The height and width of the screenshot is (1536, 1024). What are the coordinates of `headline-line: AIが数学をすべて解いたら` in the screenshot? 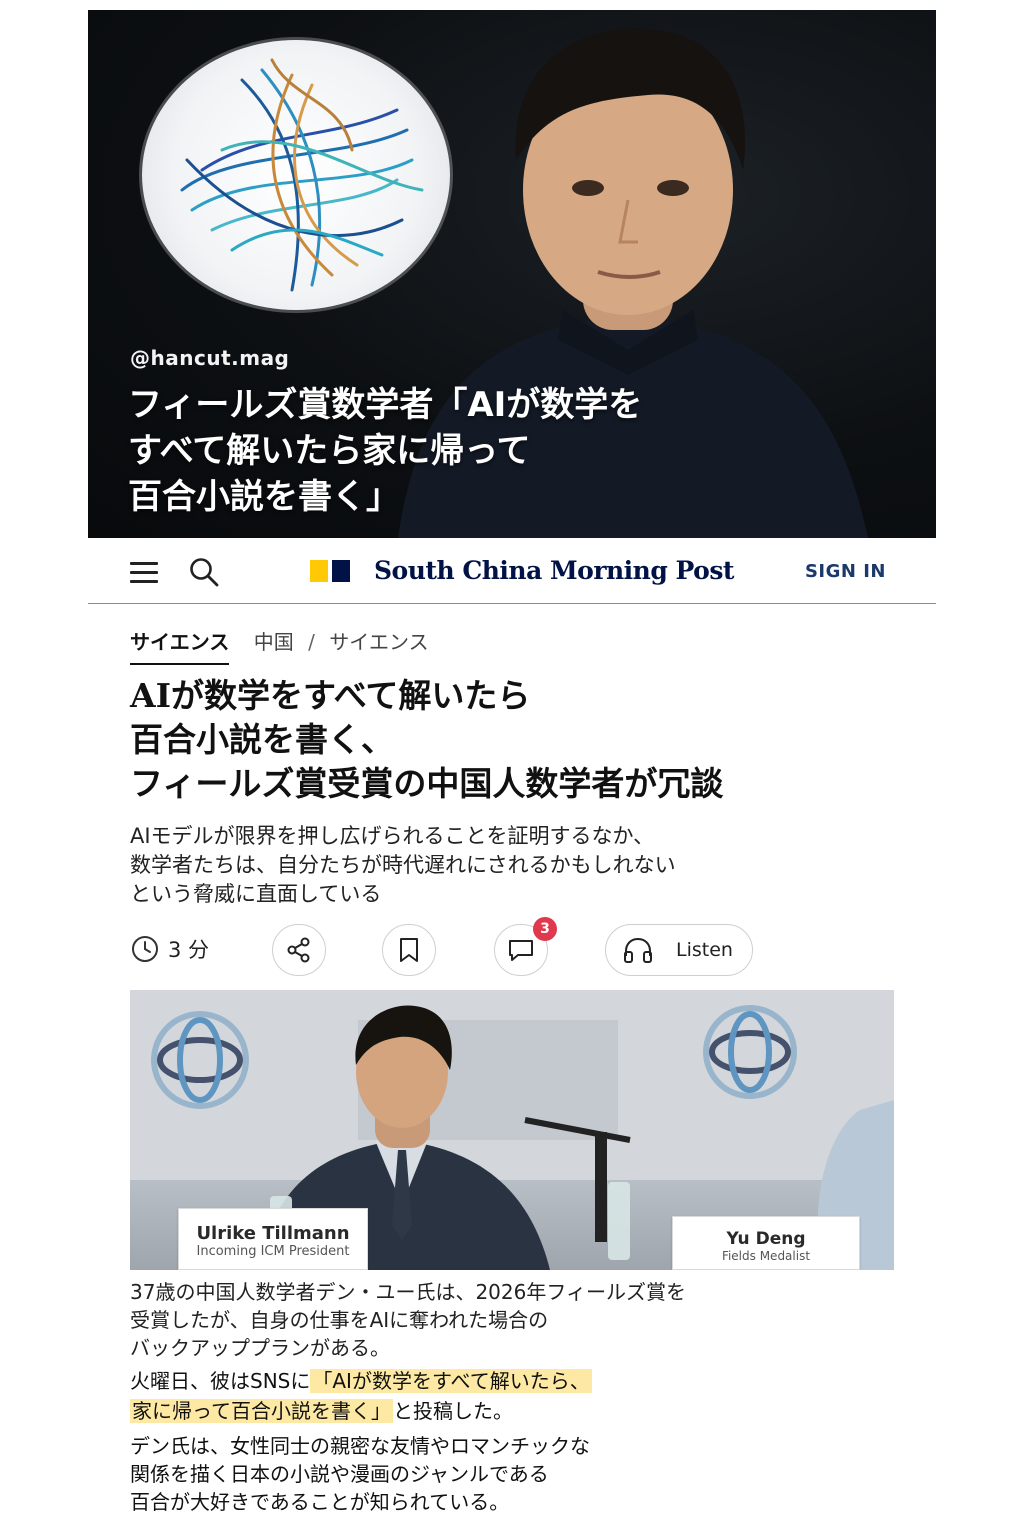 It's located at (330, 695).